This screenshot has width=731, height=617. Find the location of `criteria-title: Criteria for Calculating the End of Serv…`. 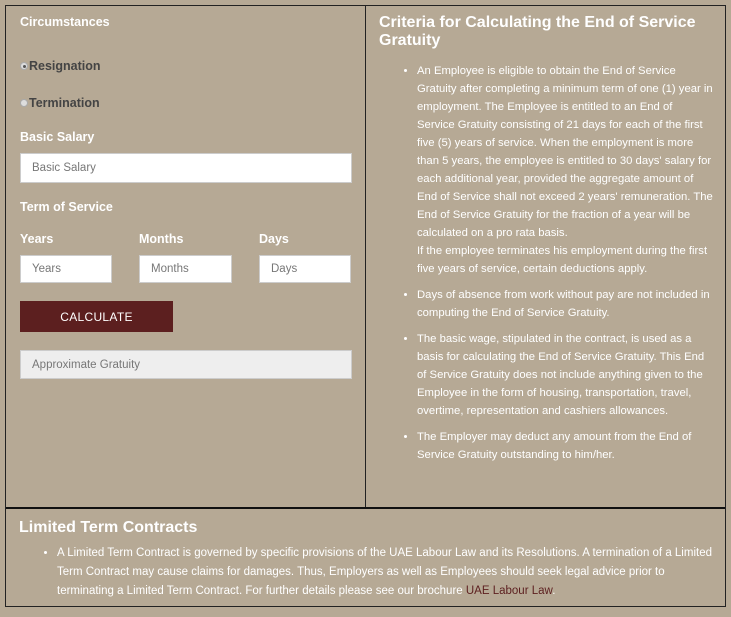

criteria-title: Criteria for Calculating the End of Serv… is located at coordinates (537, 31).